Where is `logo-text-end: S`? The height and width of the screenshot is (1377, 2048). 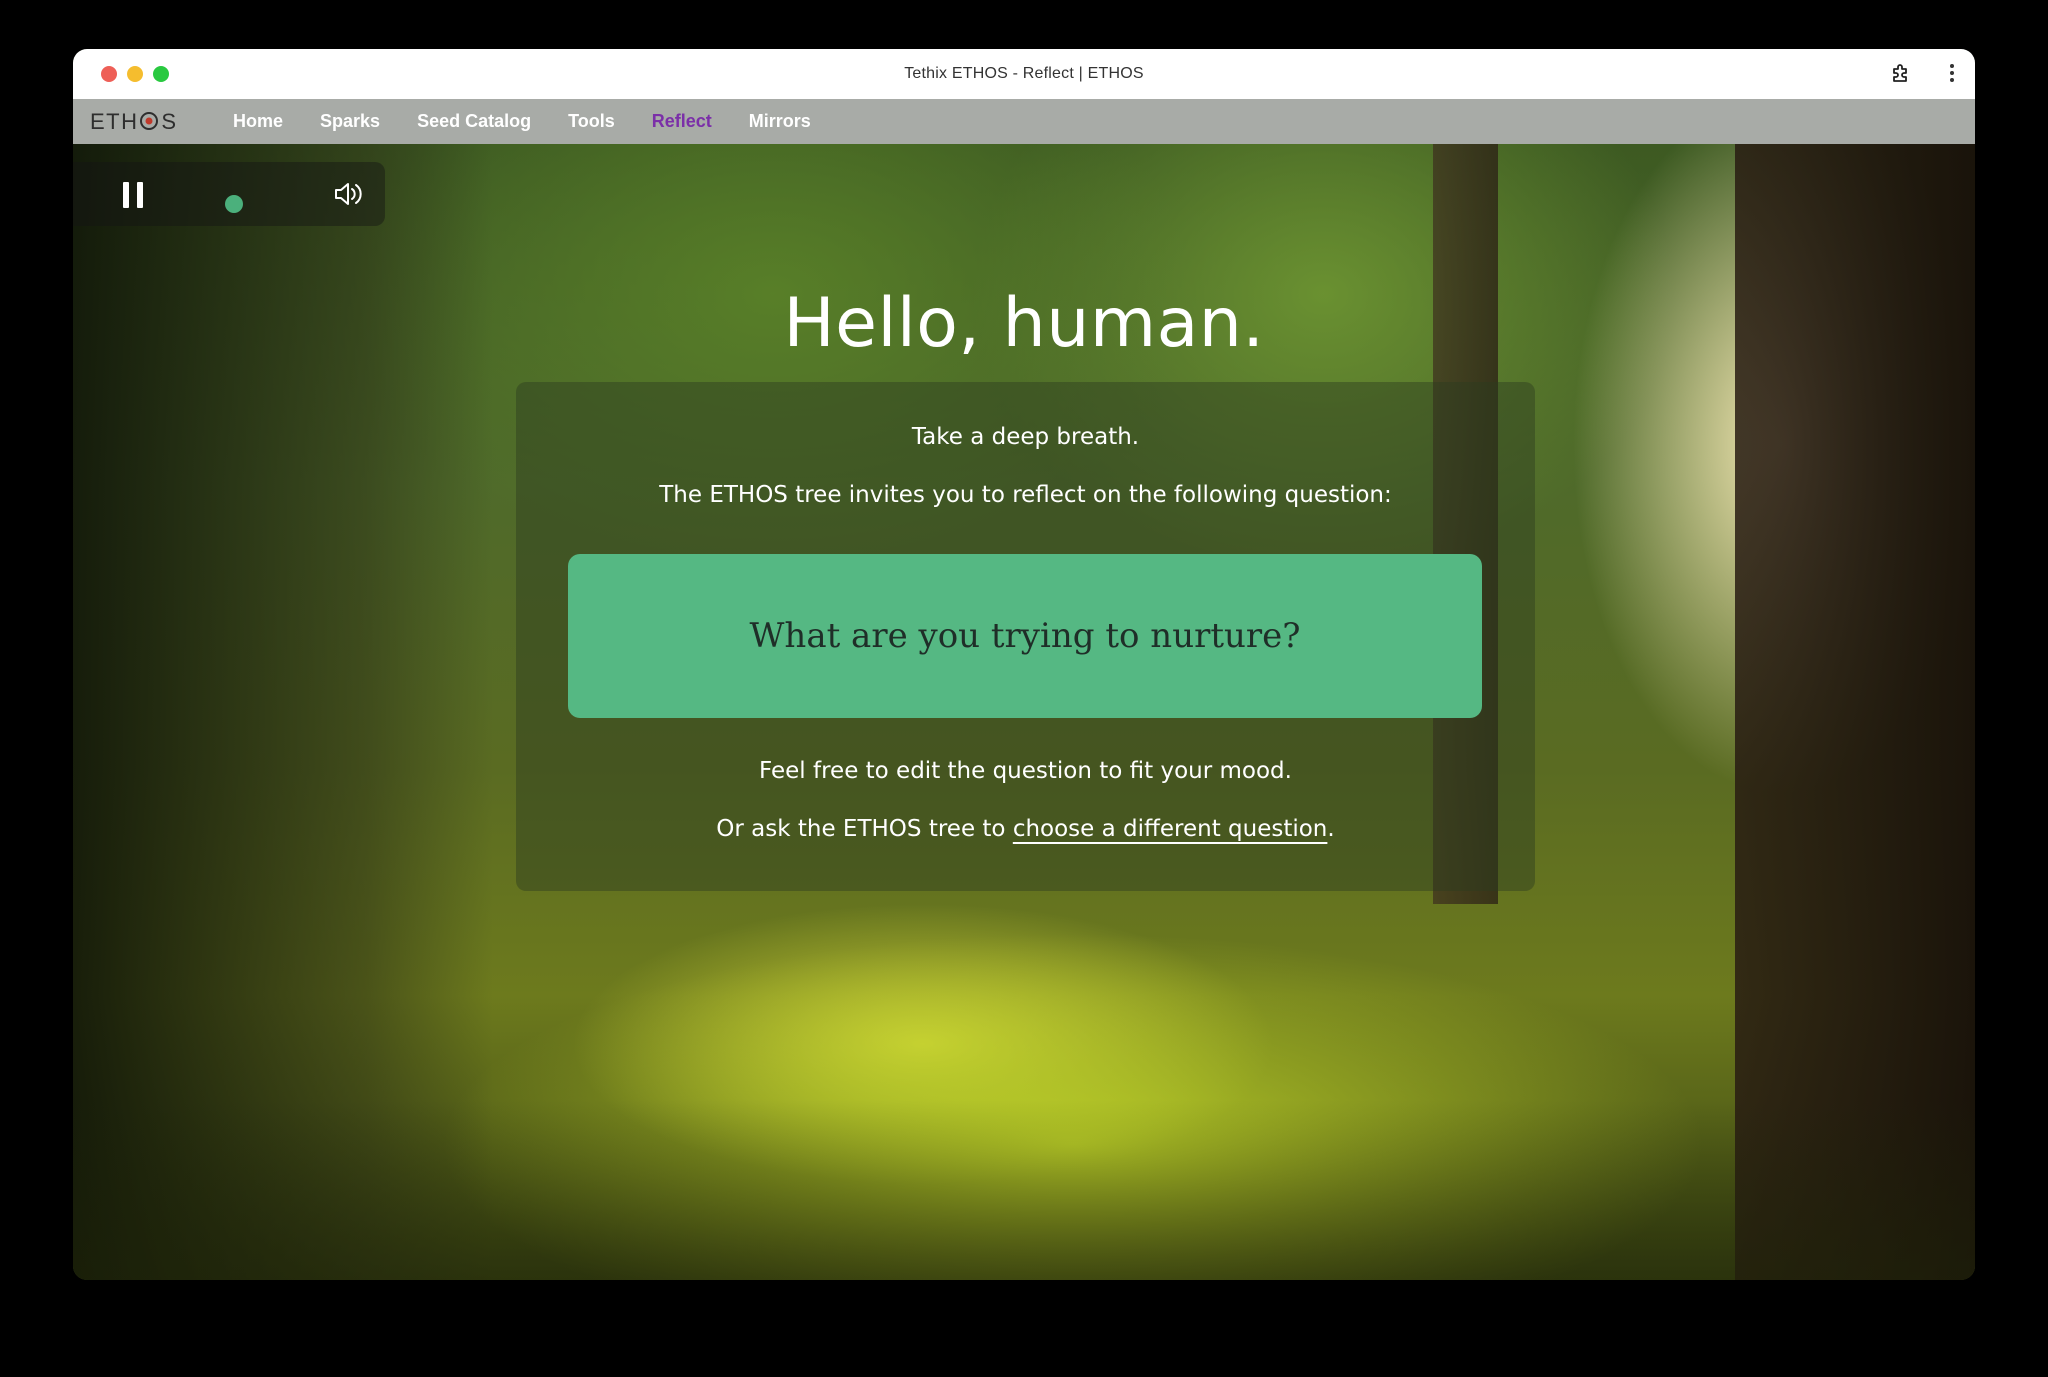 logo-text-end: S is located at coordinates (169, 121).